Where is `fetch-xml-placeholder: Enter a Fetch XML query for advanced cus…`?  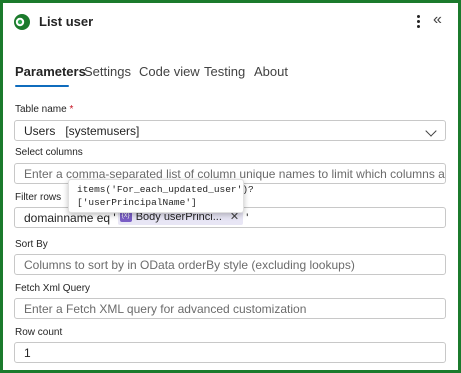
fetch-xml-placeholder: Enter a Fetch XML query for advanced cus… is located at coordinates (165, 309).